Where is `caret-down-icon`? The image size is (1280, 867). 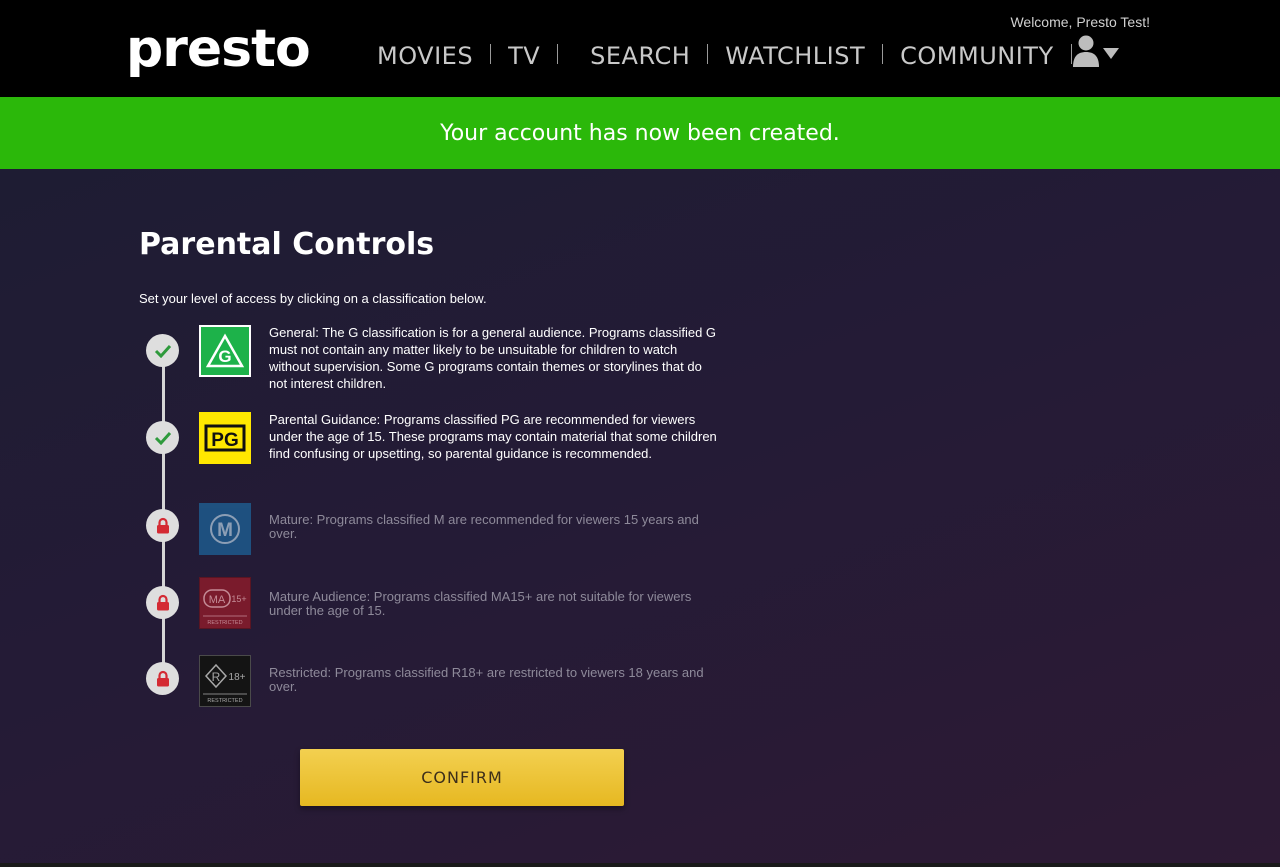 caret-down-icon is located at coordinates (1111, 53).